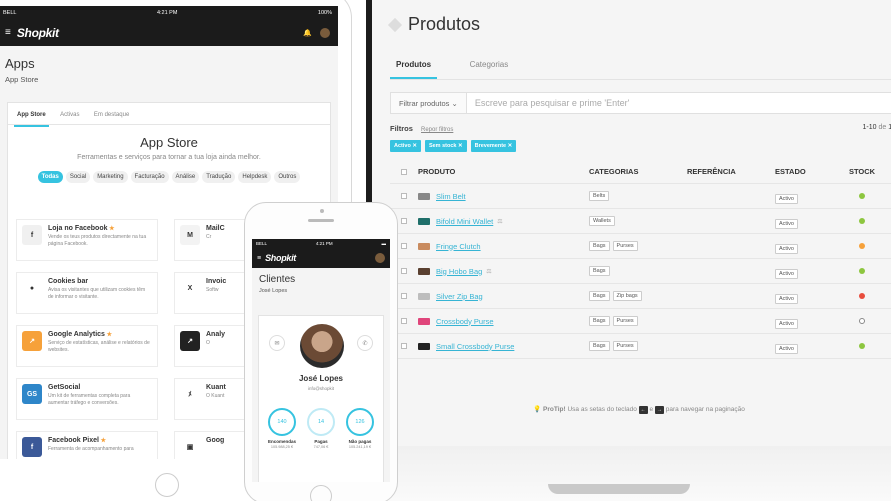 This screenshot has height=501, width=891. What do you see at coordinates (451, 196) in the screenshot?
I see `product-link: Slim Belt` at bounding box center [451, 196].